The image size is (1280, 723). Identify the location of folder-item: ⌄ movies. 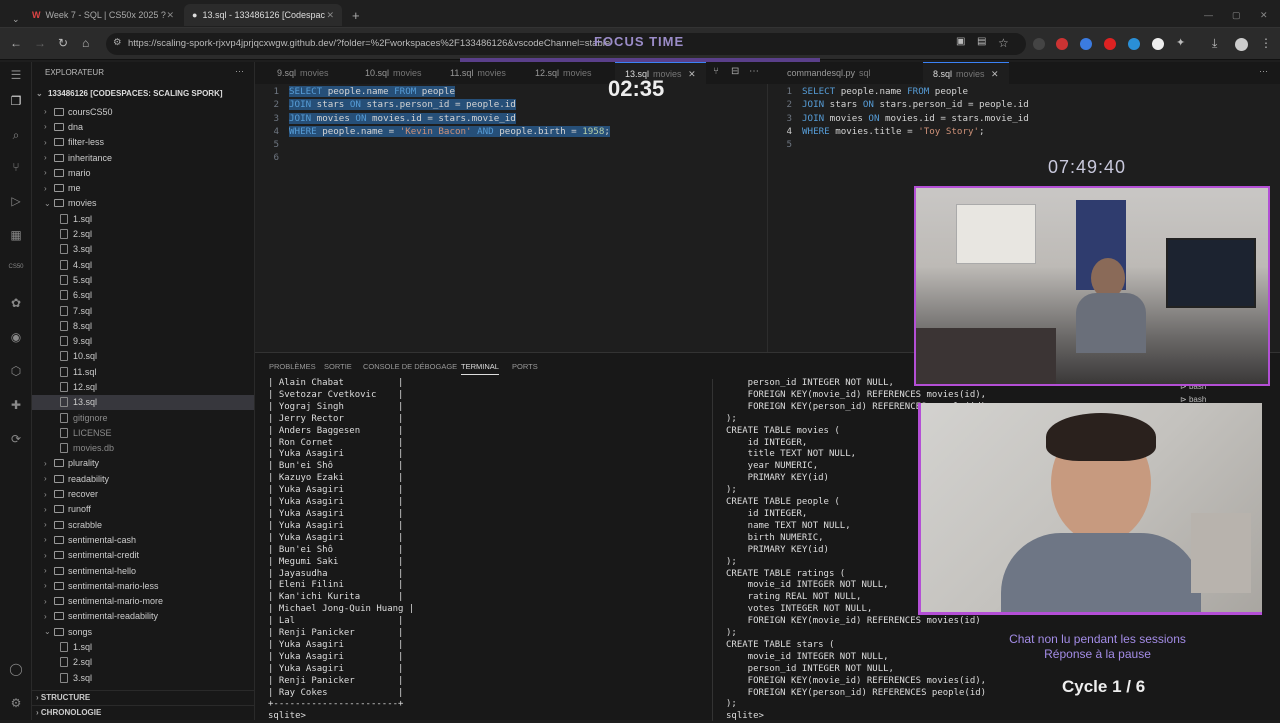
(143, 203).